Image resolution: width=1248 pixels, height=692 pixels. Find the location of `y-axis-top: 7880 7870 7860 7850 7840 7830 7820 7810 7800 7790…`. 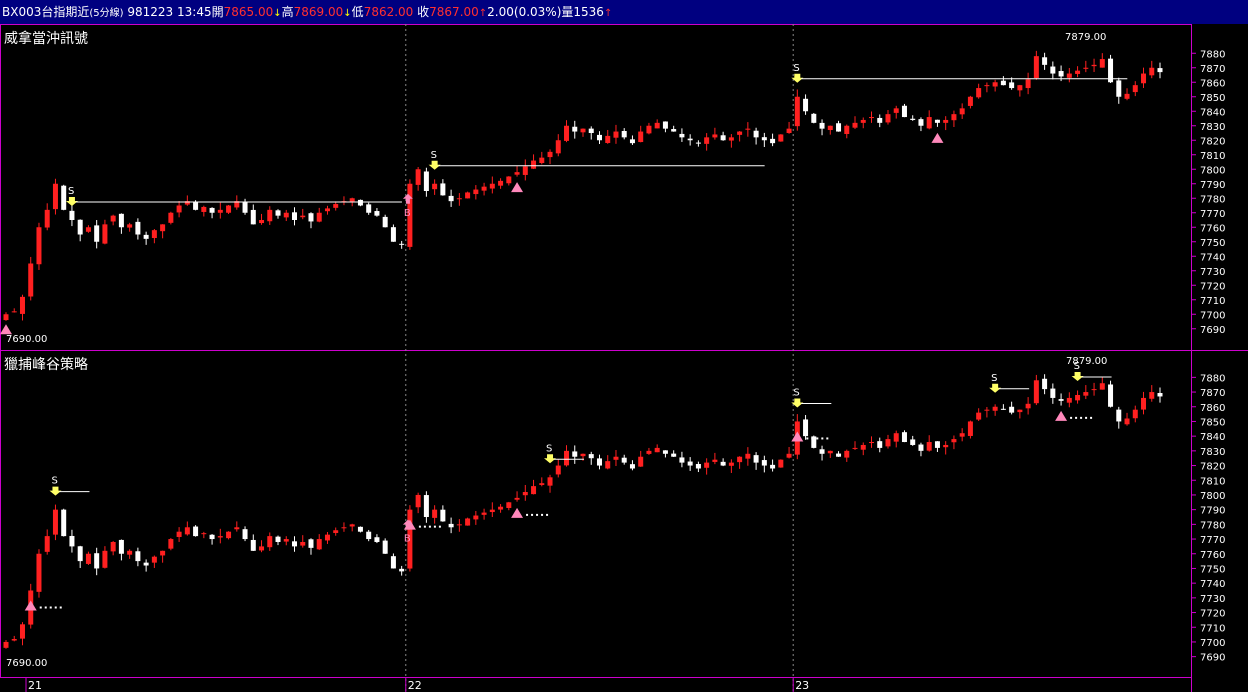

y-axis-top: 7880 7870 7860 7850 7840 7830 7820 7810 7800 7790… is located at coordinates (1208, 192).